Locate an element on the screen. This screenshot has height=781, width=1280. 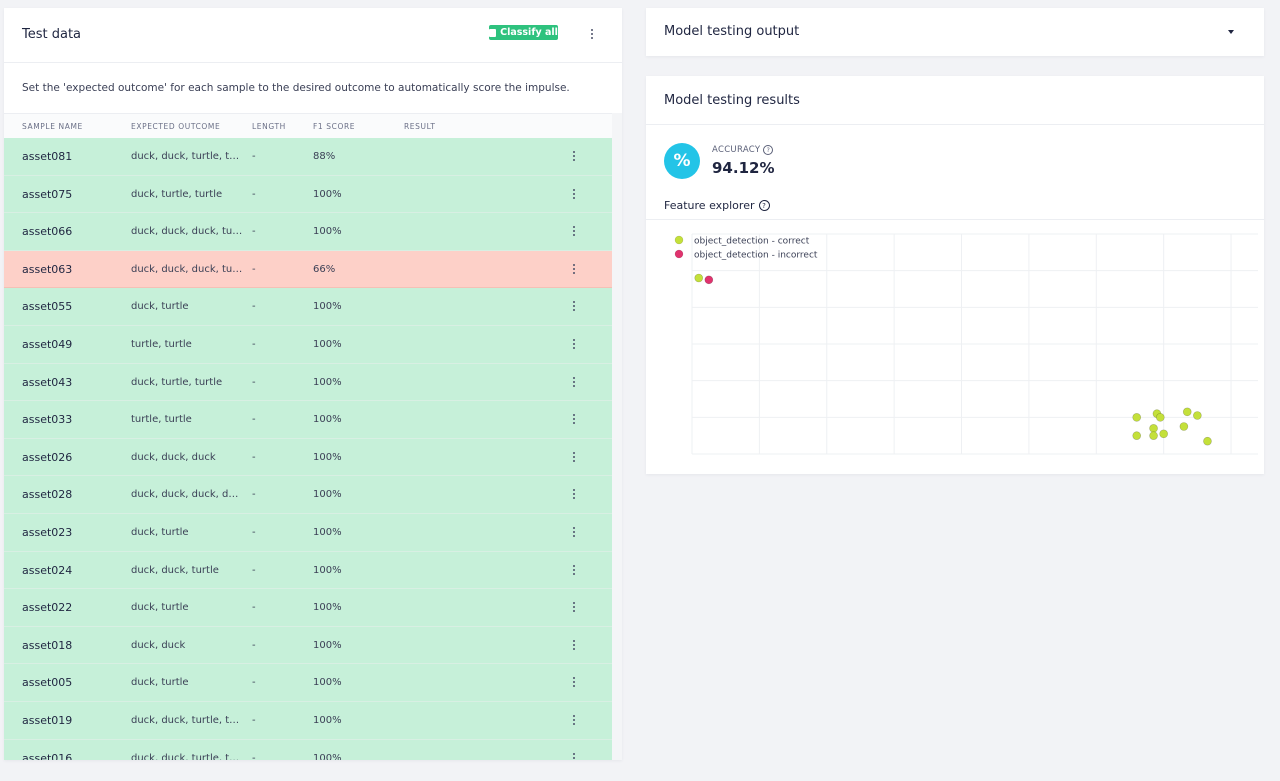
table-row: asset043 duck, turtle, turtle - 100% is located at coordinates (308, 382).